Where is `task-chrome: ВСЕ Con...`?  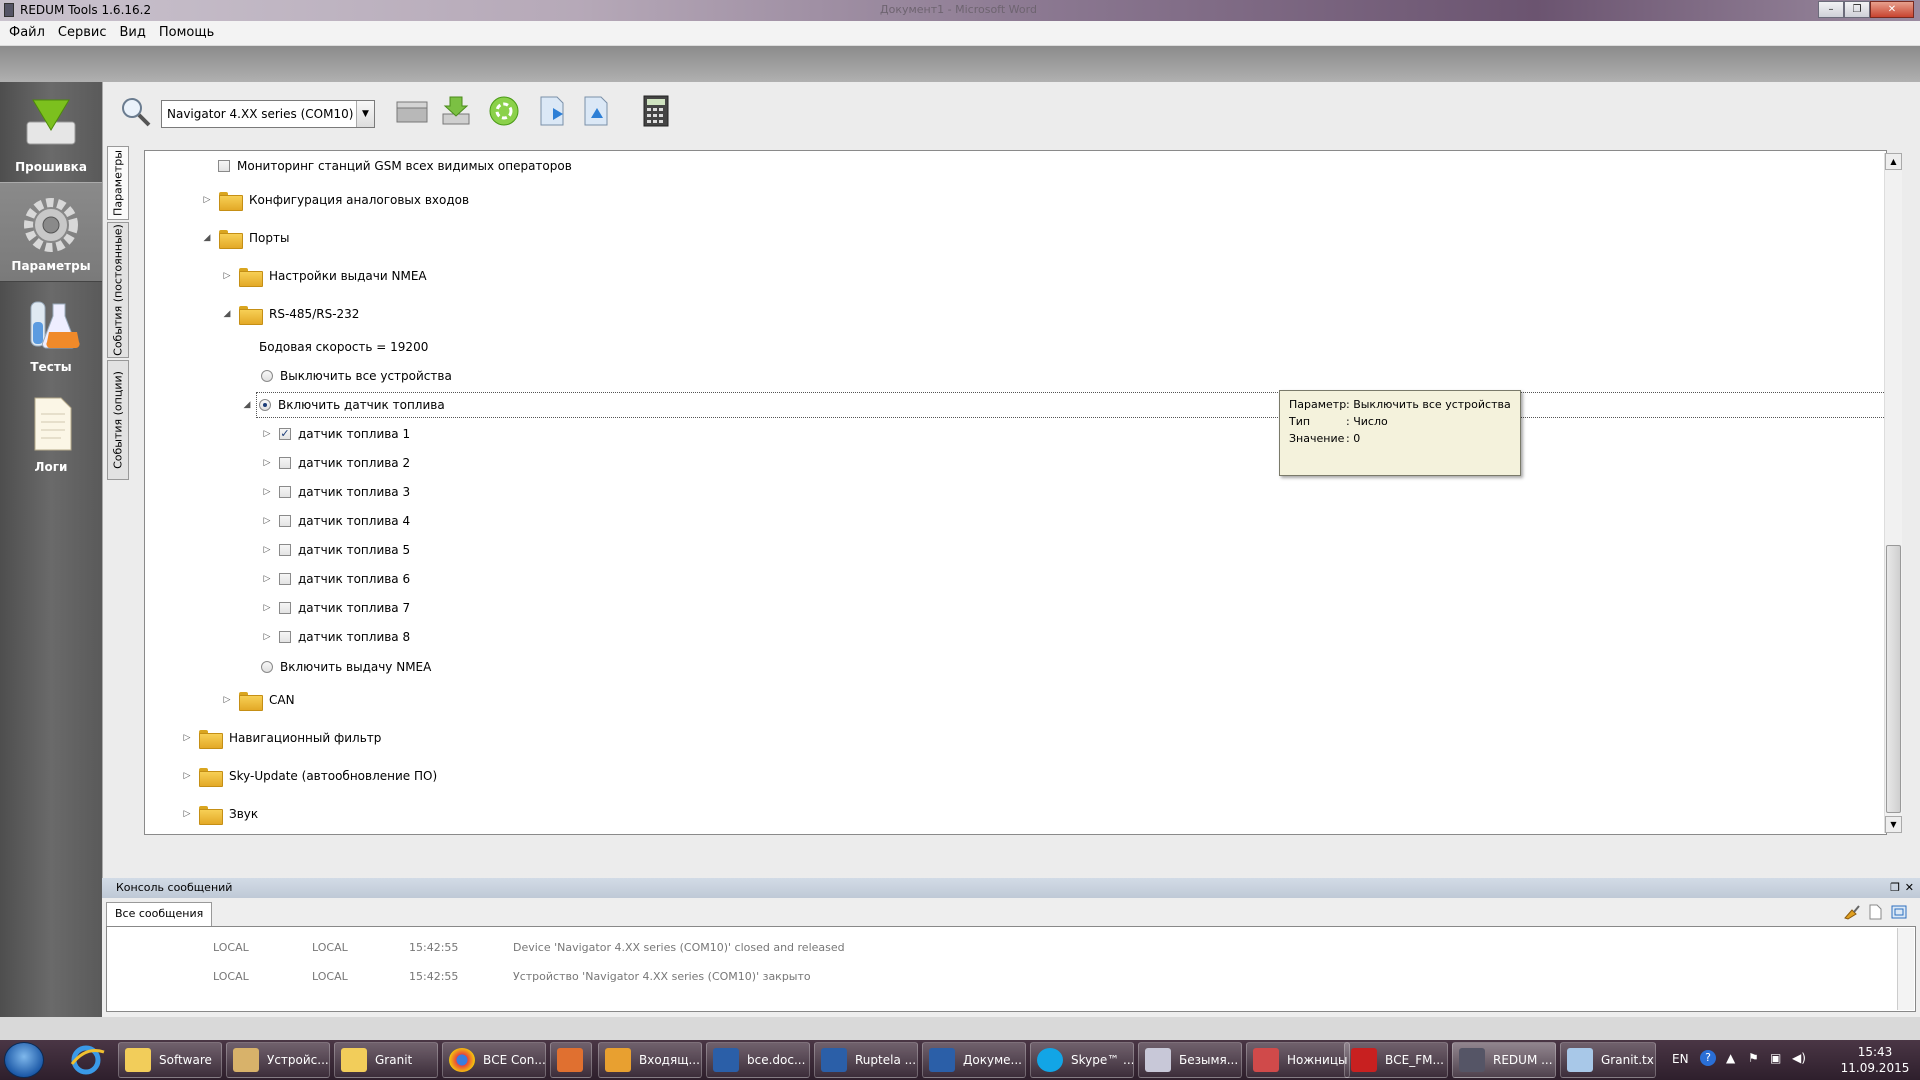 task-chrome: ВСЕ Con... is located at coordinates (494, 1060).